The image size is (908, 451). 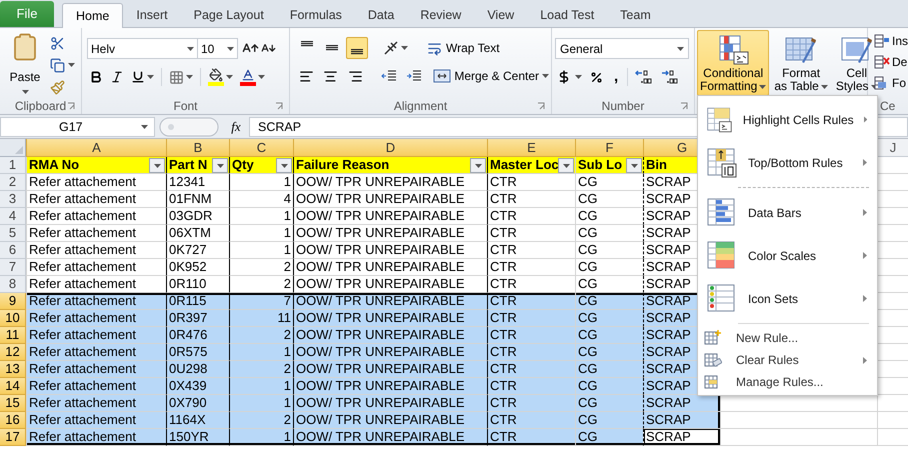 What do you see at coordinates (622, 48) in the screenshot?
I see `number-format-field: General` at bounding box center [622, 48].